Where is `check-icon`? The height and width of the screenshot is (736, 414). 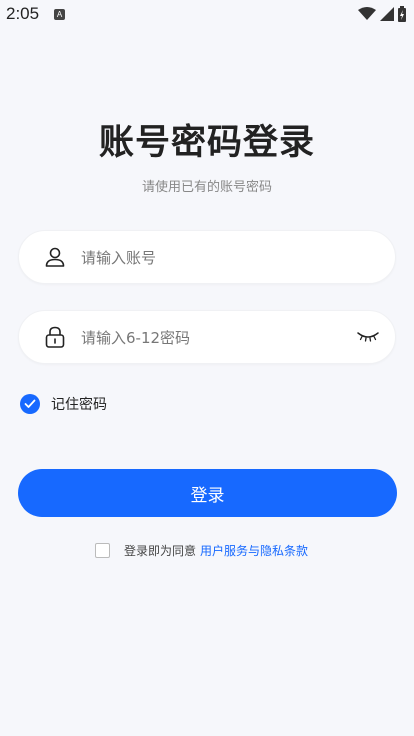 check-icon is located at coordinates (30, 403).